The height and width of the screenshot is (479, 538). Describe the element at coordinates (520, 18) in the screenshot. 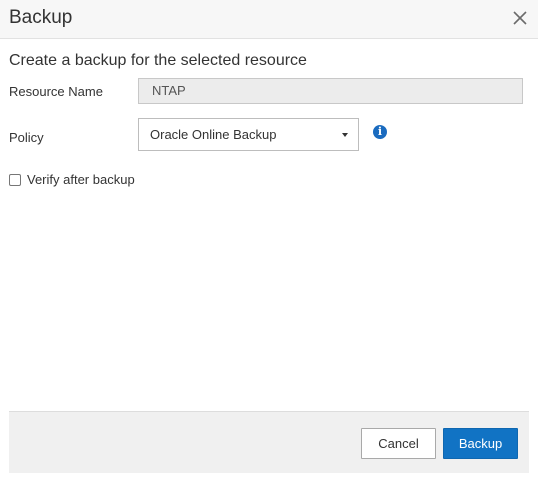

I see `close-icon` at that location.